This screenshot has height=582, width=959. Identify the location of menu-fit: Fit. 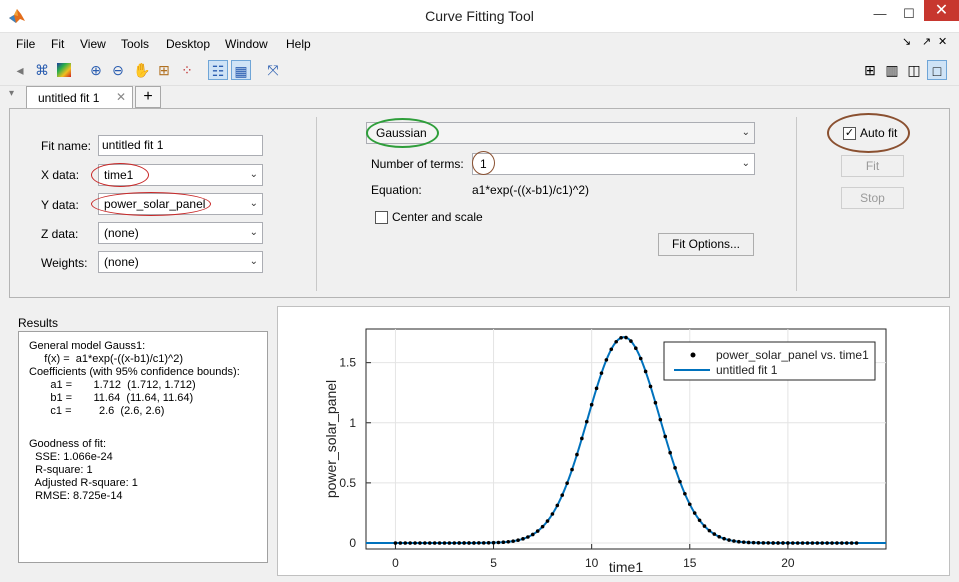
(57, 44).